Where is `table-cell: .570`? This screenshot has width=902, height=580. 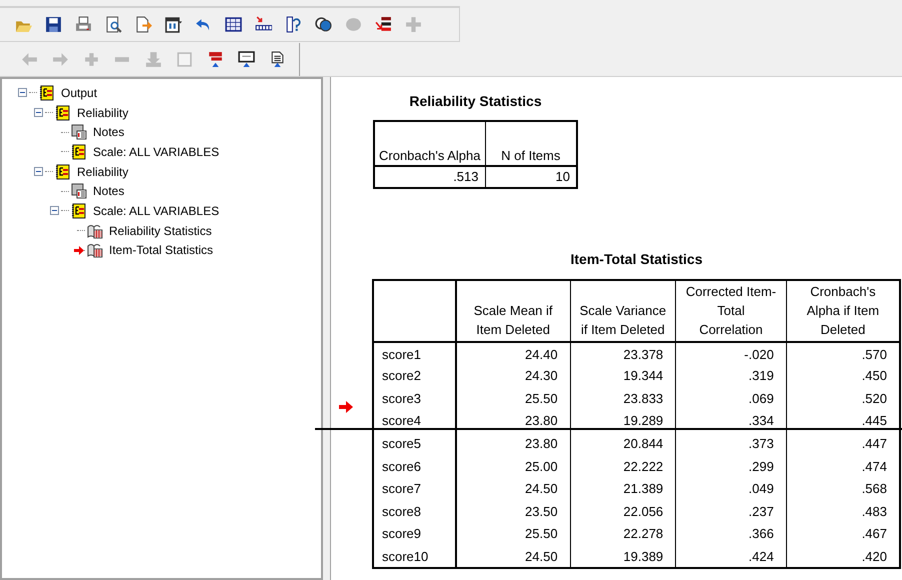 table-cell: .570 is located at coordinates (843, 353).